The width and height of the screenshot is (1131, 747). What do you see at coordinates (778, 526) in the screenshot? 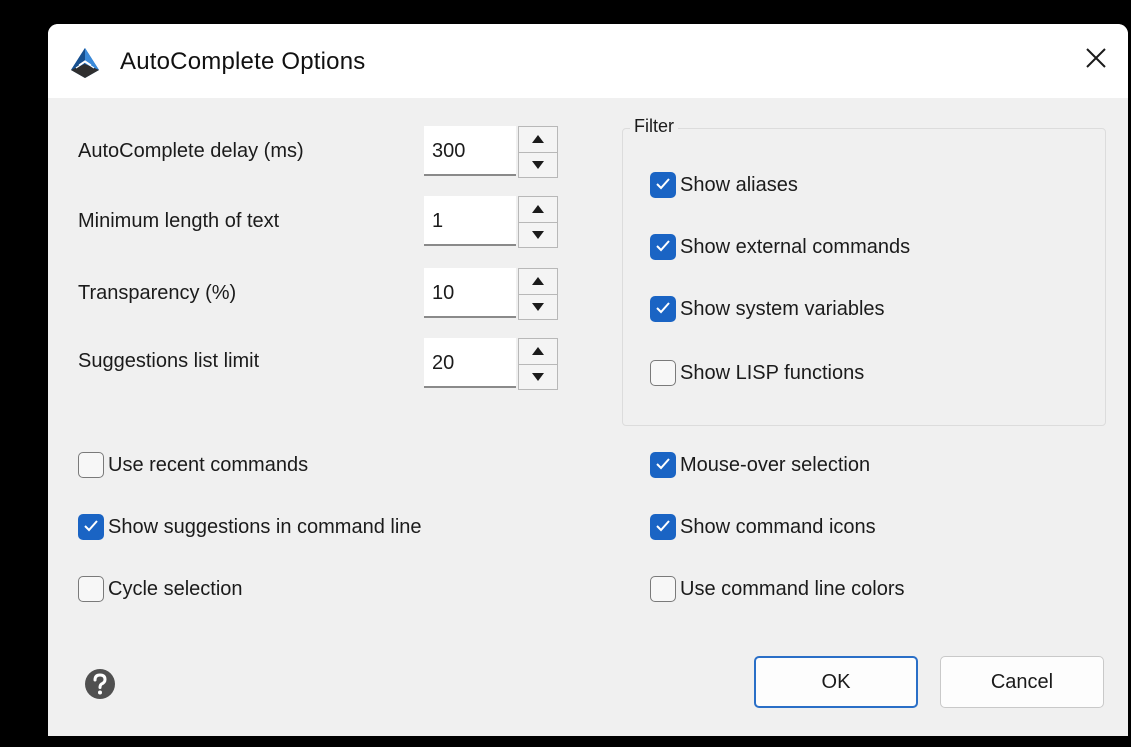
I see `show-command-icons-label: Show command icons` at bounding box center [778, 526].